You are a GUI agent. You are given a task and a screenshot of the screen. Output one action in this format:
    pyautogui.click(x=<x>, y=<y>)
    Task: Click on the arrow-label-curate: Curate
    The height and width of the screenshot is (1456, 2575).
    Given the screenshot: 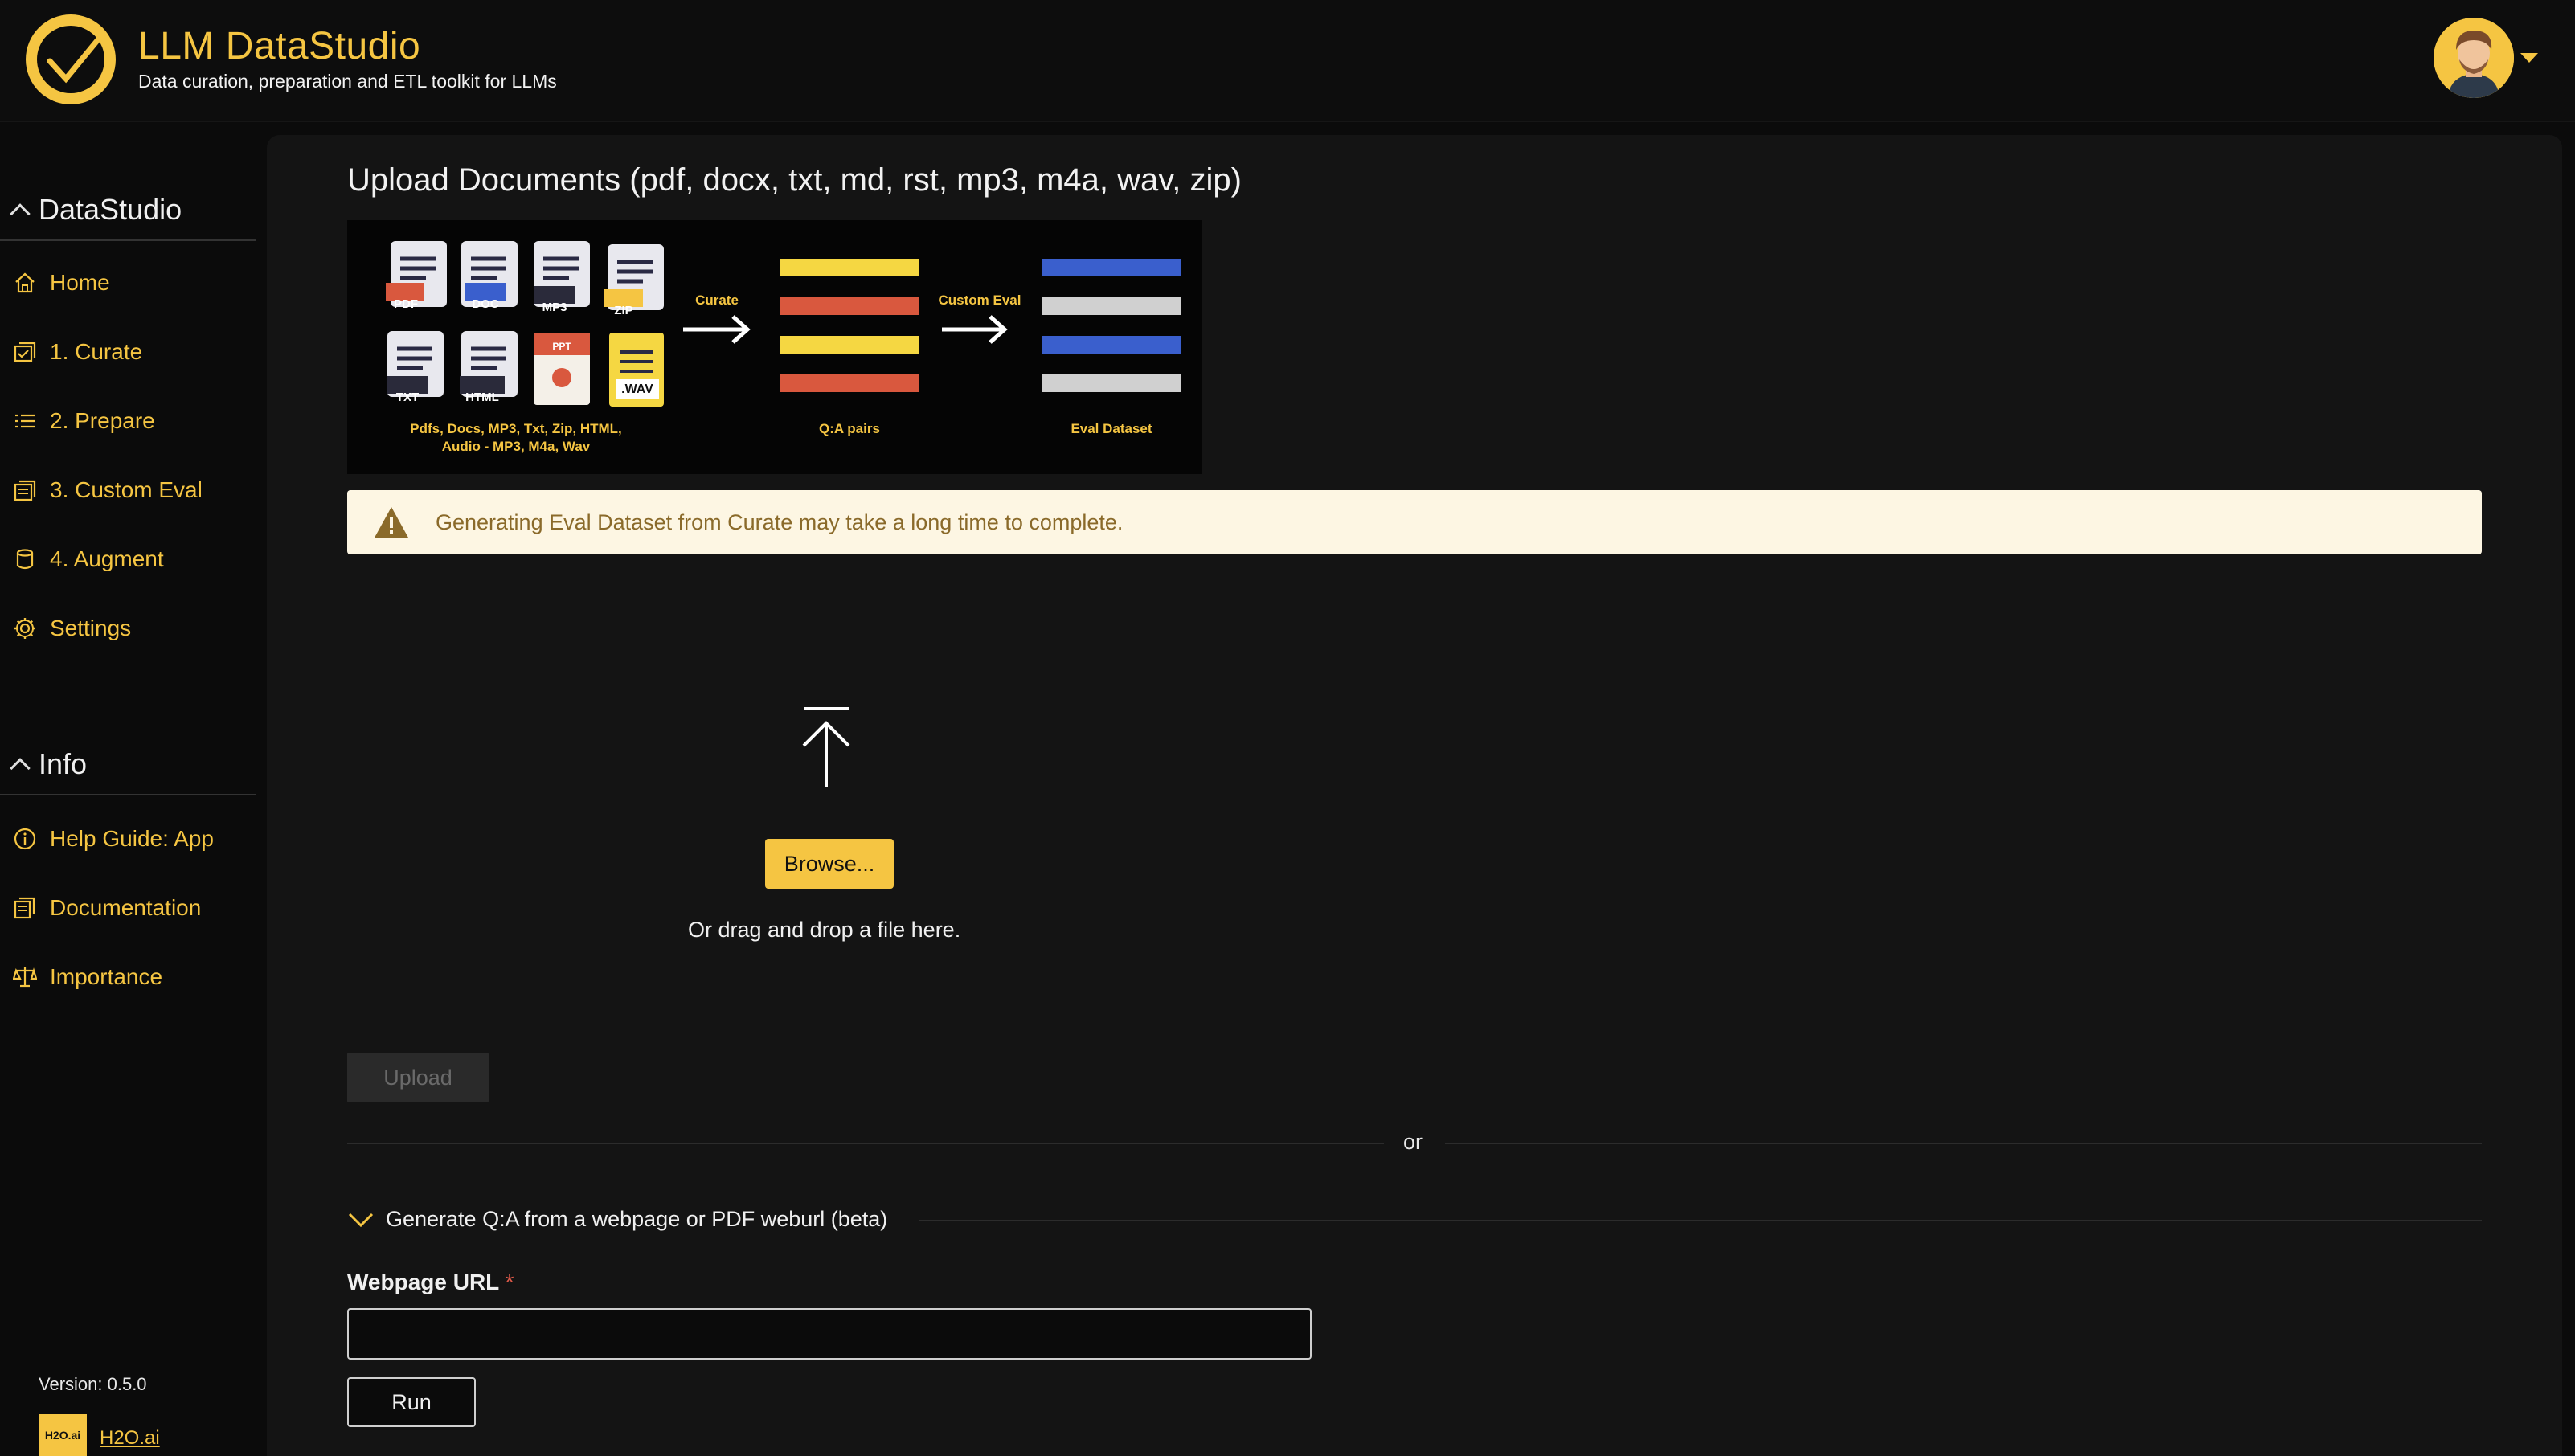 What is the action you would take?
    pyautogui.click(x=717, y=300)
    